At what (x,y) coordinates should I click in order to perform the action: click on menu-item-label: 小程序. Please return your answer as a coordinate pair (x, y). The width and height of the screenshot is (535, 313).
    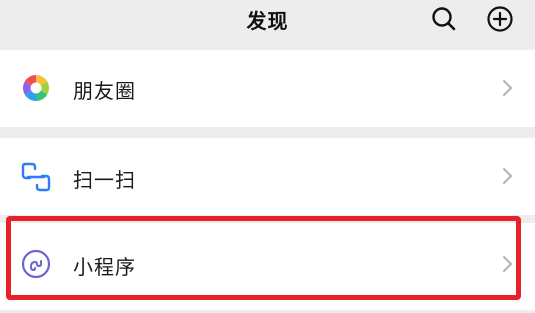
    Looking at the image, I should click on (104, 267).